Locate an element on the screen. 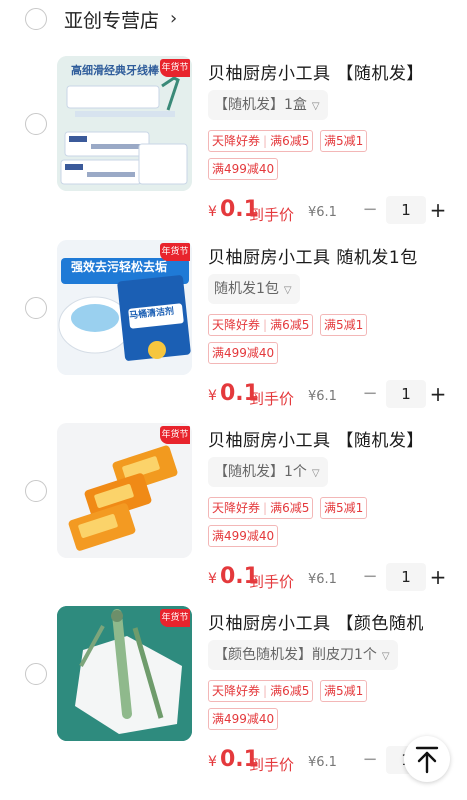 The height and width of the screenshot is (800, 467). spec-label: 随机发1包 is located at coordinates (246, 289).